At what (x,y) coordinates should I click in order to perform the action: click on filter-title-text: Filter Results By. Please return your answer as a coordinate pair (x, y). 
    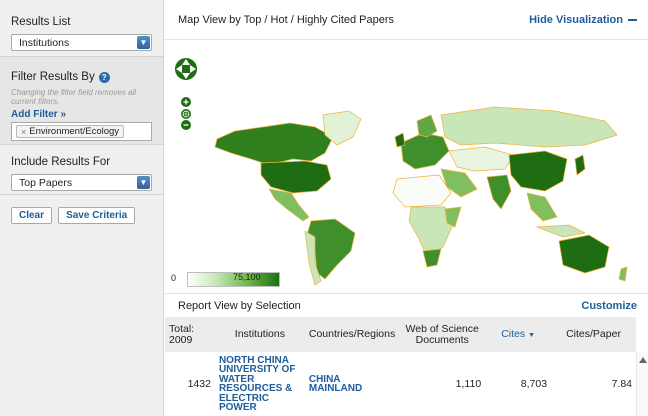
    Looking at the image, I should click on (53, 77).